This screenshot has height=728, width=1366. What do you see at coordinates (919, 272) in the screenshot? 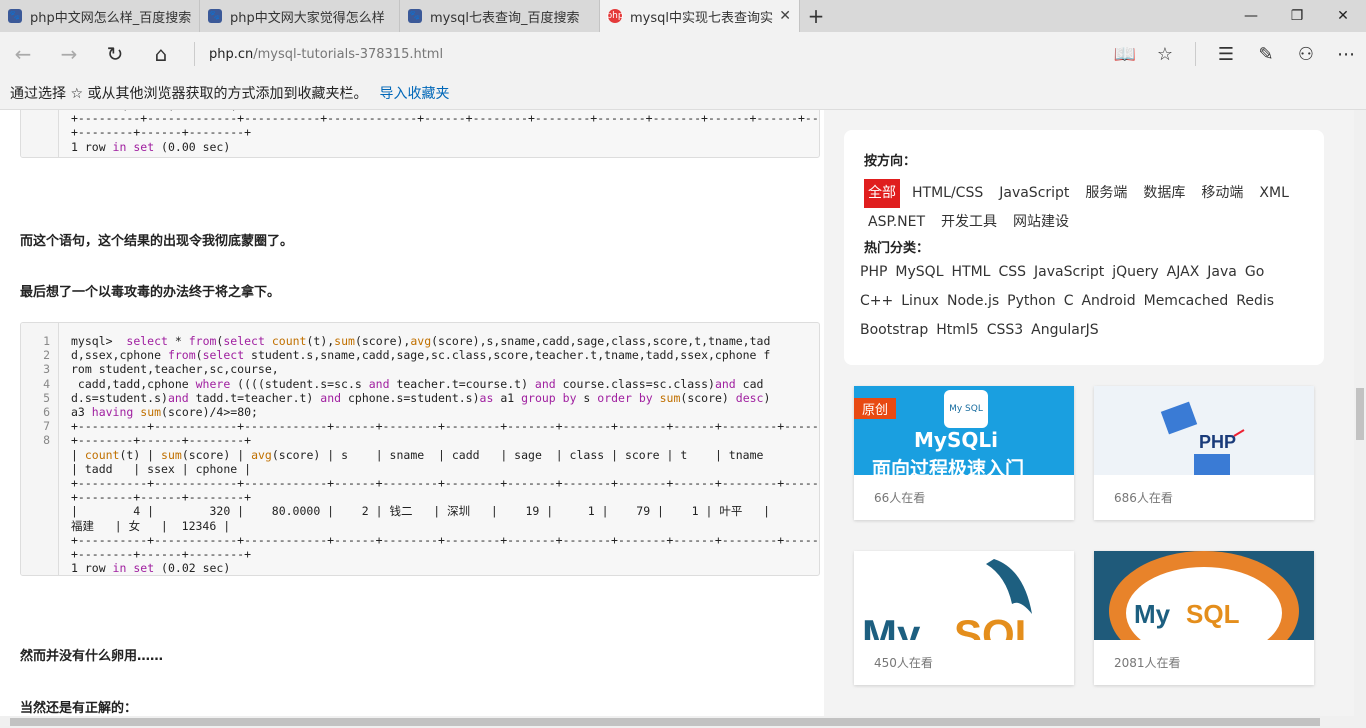
I see `hot-tag: MySQL` at bounding box center [919, 272].